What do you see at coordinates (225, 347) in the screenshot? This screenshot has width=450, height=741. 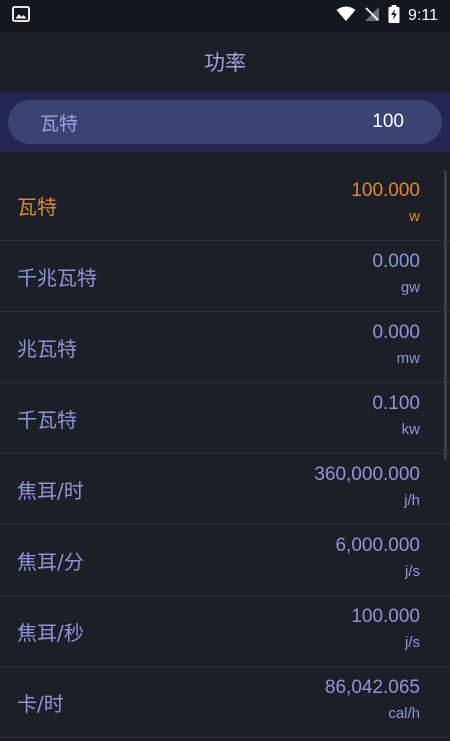 I see `list-item: 兆瓦特 0.000 mw` at bounding box center [225, 347].